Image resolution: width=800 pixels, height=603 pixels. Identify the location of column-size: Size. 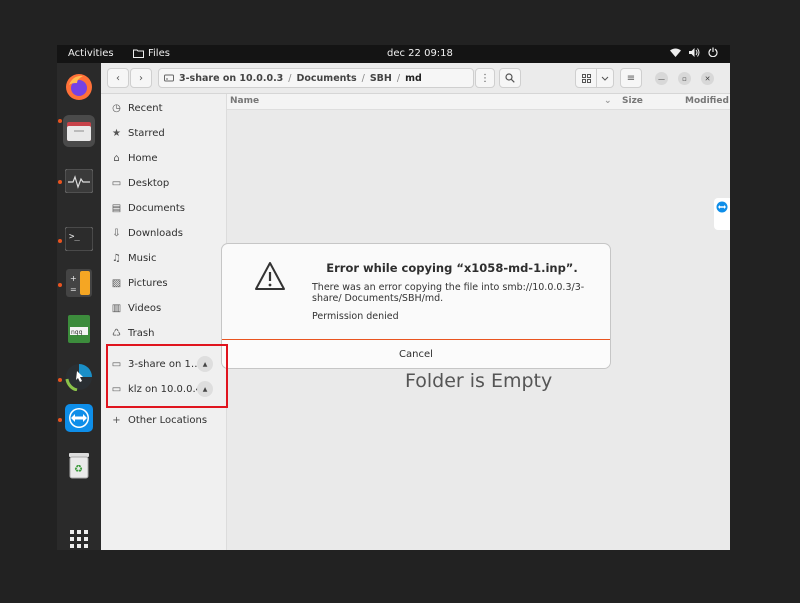
(632, 101).